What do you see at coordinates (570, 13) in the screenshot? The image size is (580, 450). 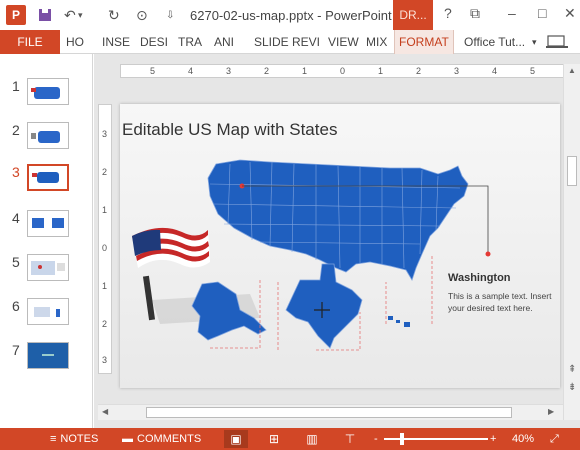 I see `close-icon: ✕` at bounding box center [570, 13].